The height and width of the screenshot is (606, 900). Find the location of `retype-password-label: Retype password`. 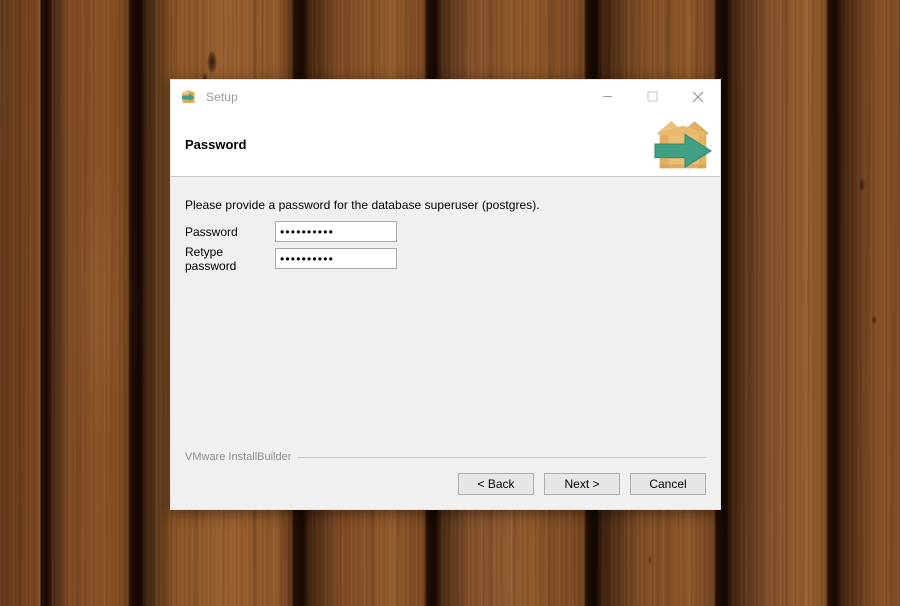

retype-password-label: Retype password is located at coordinates (211, 258).